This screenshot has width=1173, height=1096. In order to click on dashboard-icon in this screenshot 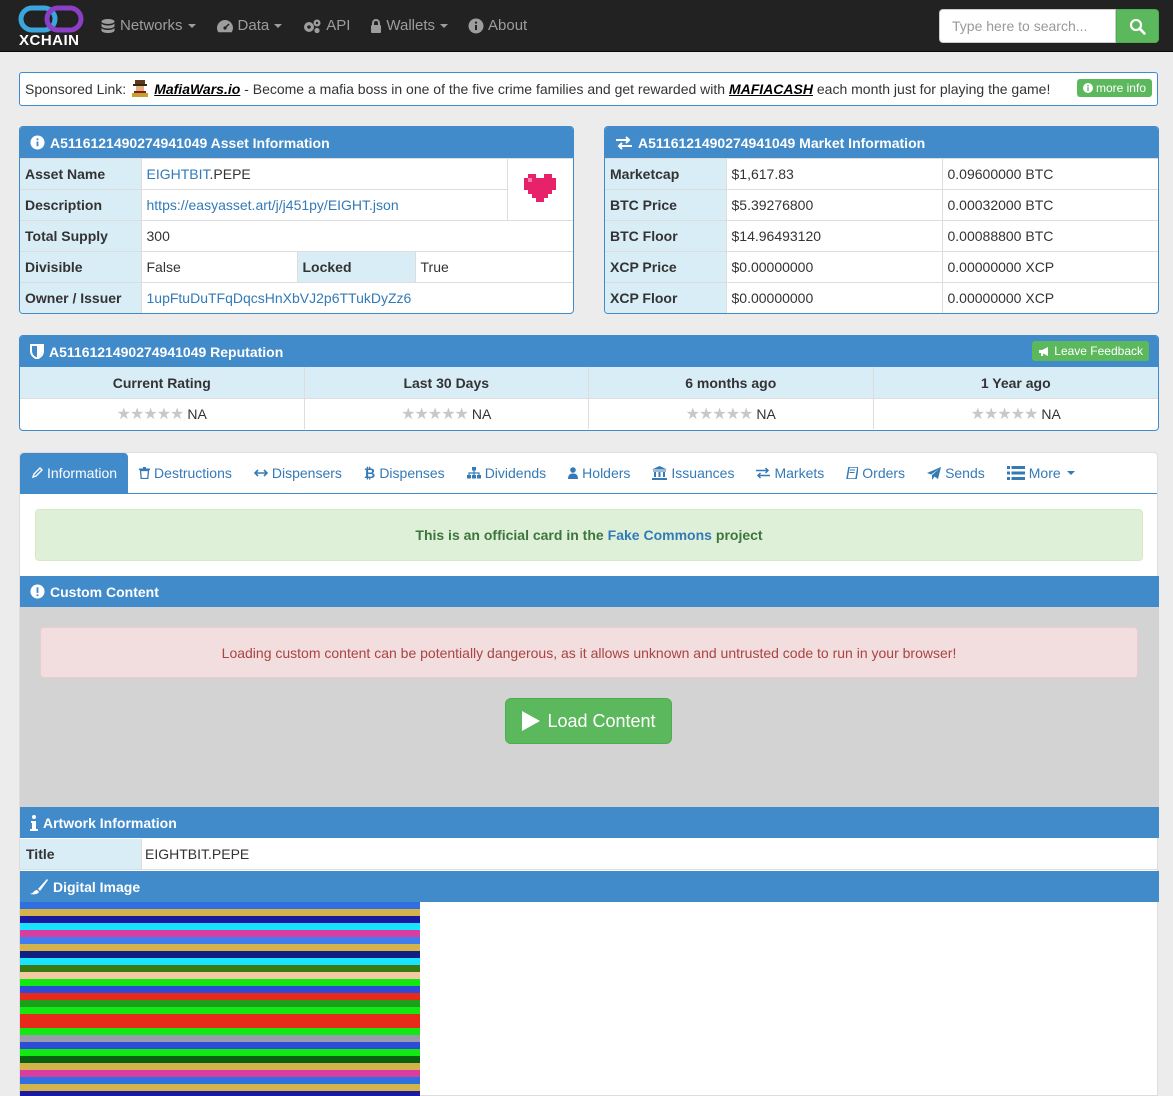, I will do `click(225, 26)`.